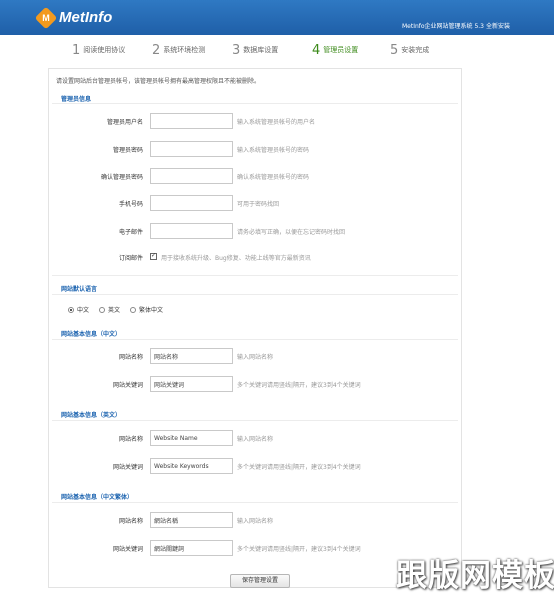  I want to click on hint-site-name-cn: 输入网站名称, so click(255, 357).